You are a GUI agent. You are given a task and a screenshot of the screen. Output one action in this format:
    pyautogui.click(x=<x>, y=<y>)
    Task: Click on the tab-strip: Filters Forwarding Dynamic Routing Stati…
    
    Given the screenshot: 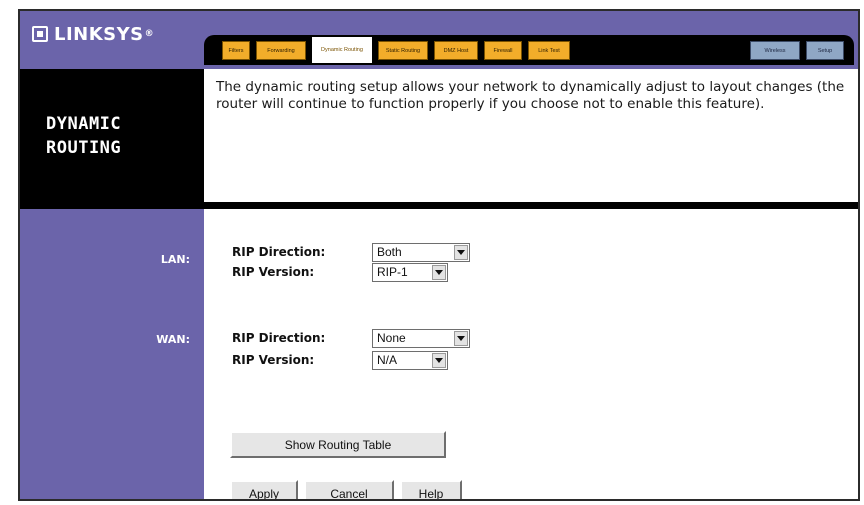 What is the action you would take?
    pyautogui.click(x=529, y=50)
    